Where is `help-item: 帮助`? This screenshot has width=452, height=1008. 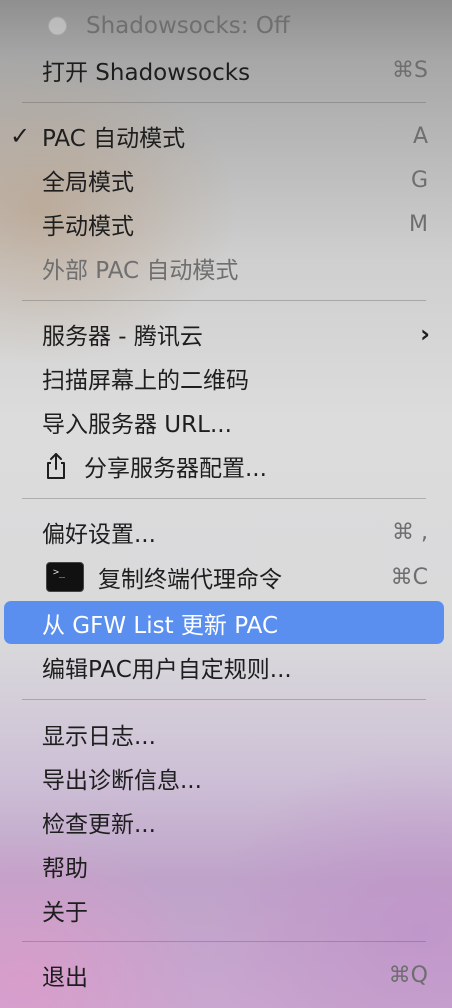
help-item: 帮助 is located at coordinates (224, 866).